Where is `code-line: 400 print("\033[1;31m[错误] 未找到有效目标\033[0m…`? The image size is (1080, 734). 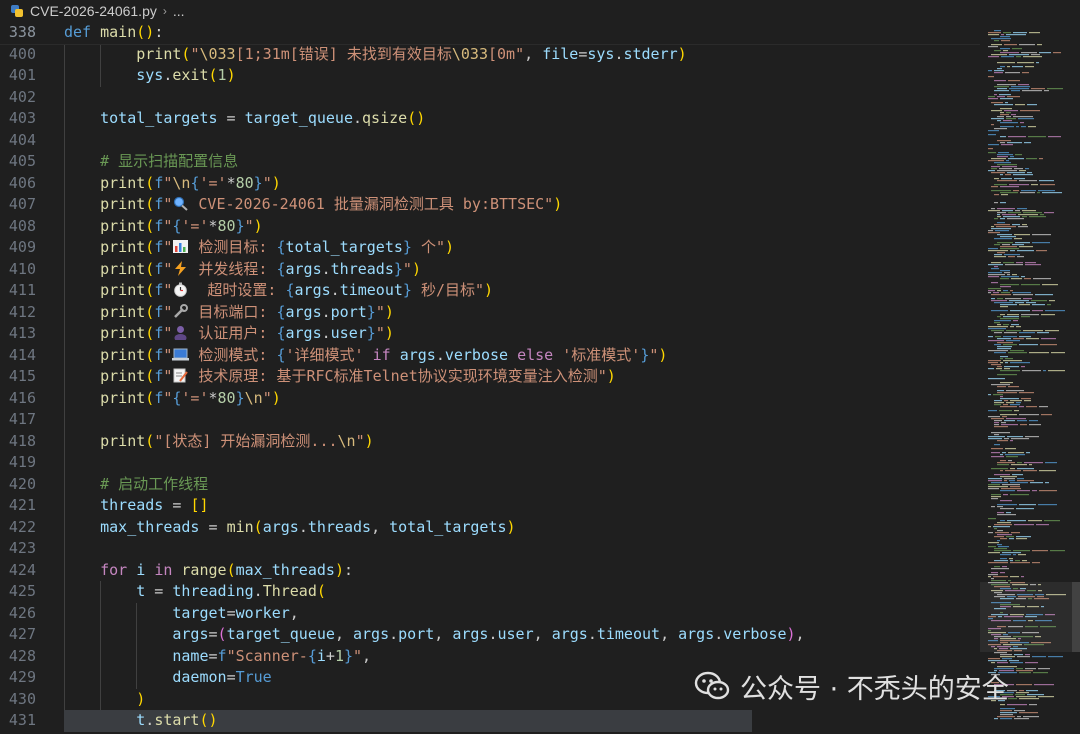
code-line: 400 print("\033[1;31m[错误] 未找到有效目标\033[0m… is located at coordinates (490, 55).